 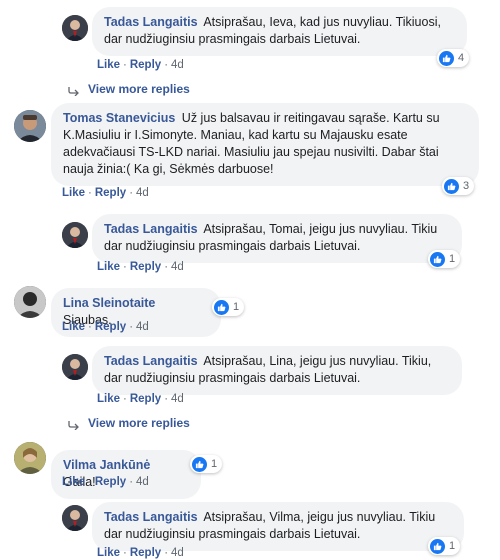 What do you see at coordinates (109, 303) in the screenshot?
I see `comment-author: Lina Sleinotaite` at bounding box center [109, 303].